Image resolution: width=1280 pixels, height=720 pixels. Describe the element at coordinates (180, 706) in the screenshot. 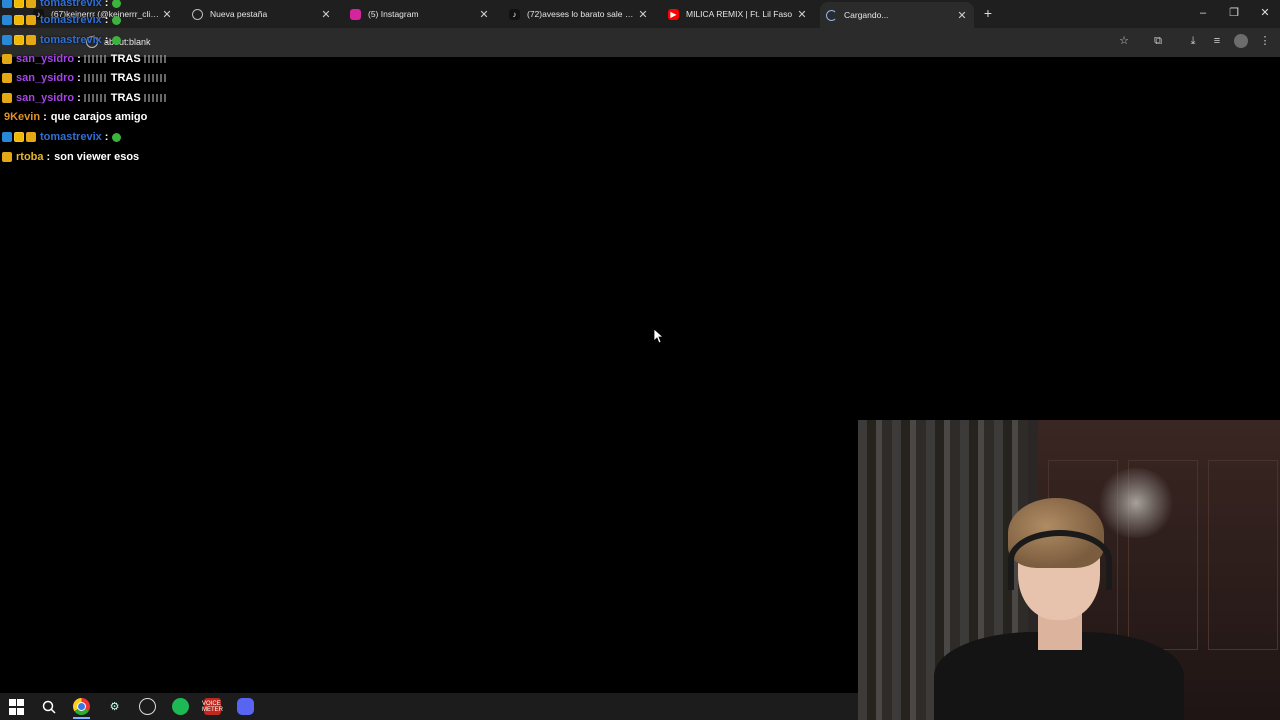

I see `spotify-icon` at that location.